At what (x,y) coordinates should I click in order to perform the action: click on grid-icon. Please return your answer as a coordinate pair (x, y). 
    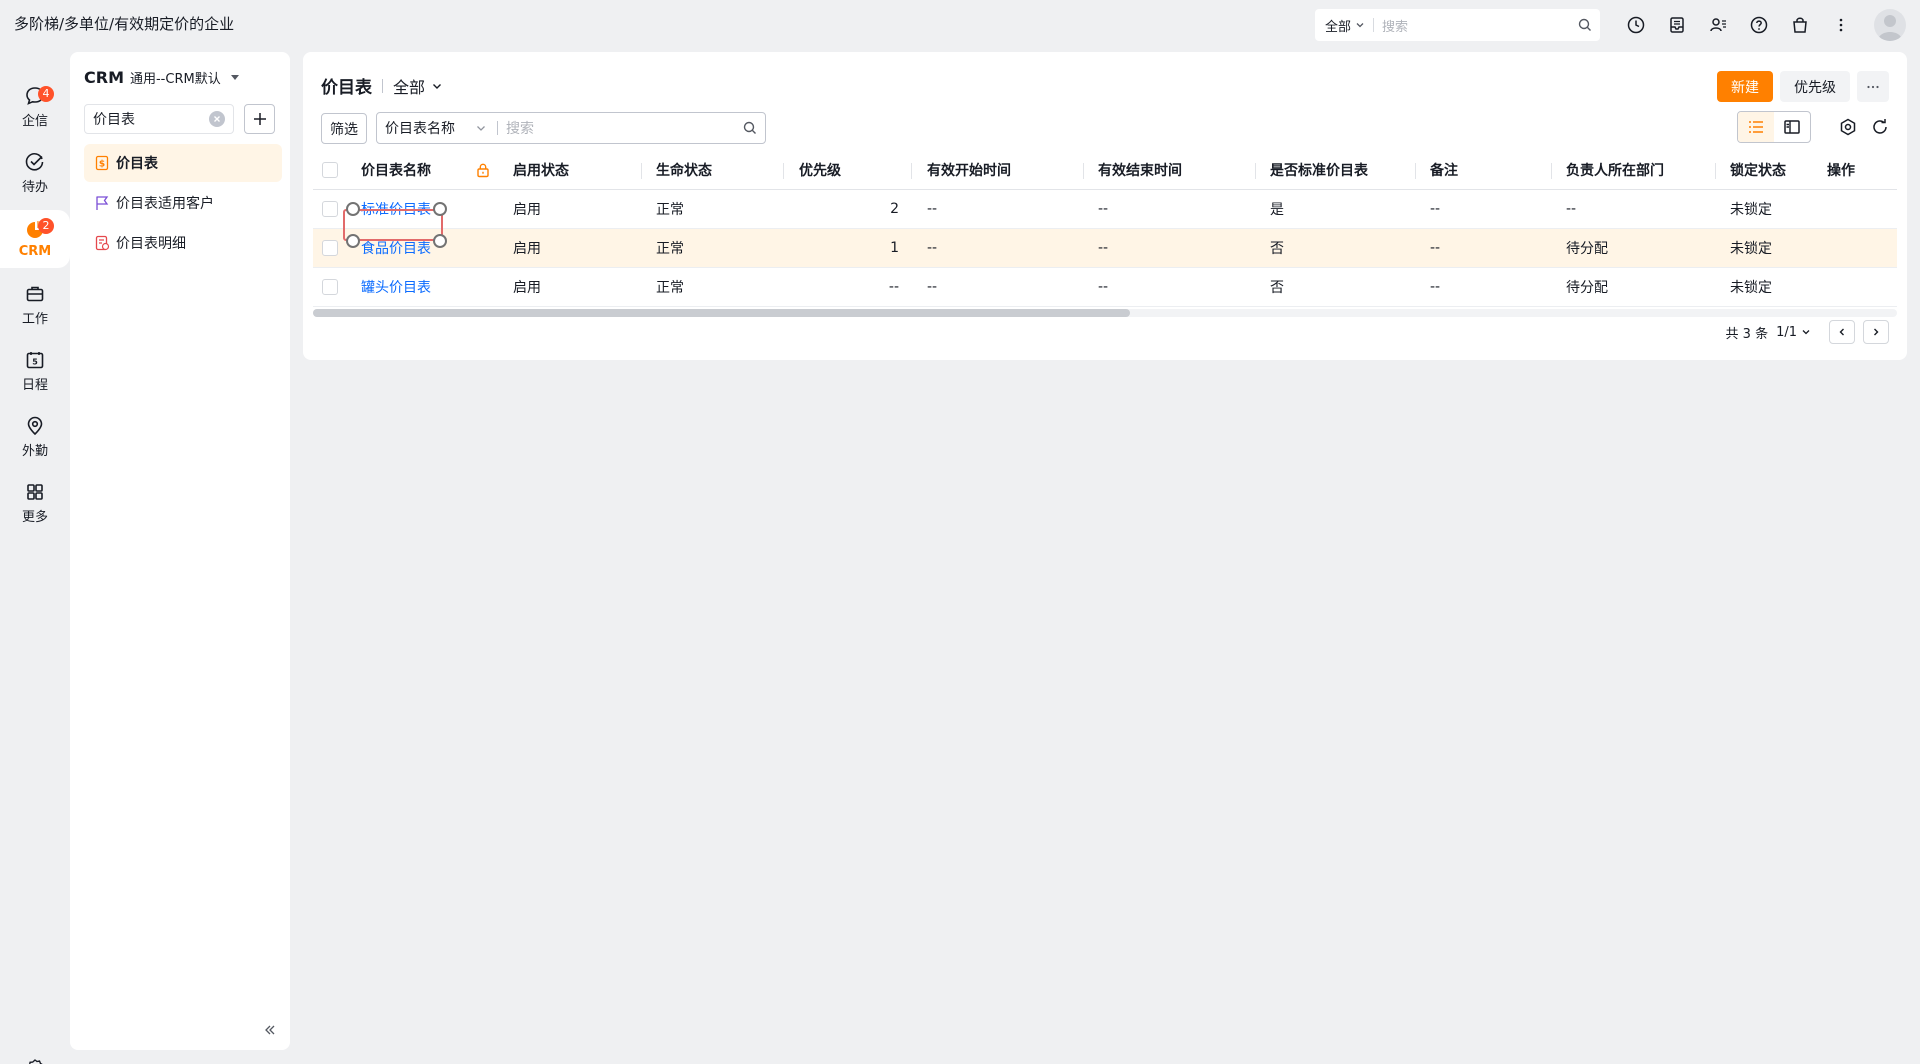
    Looking at the image, I should click on (35, 492).